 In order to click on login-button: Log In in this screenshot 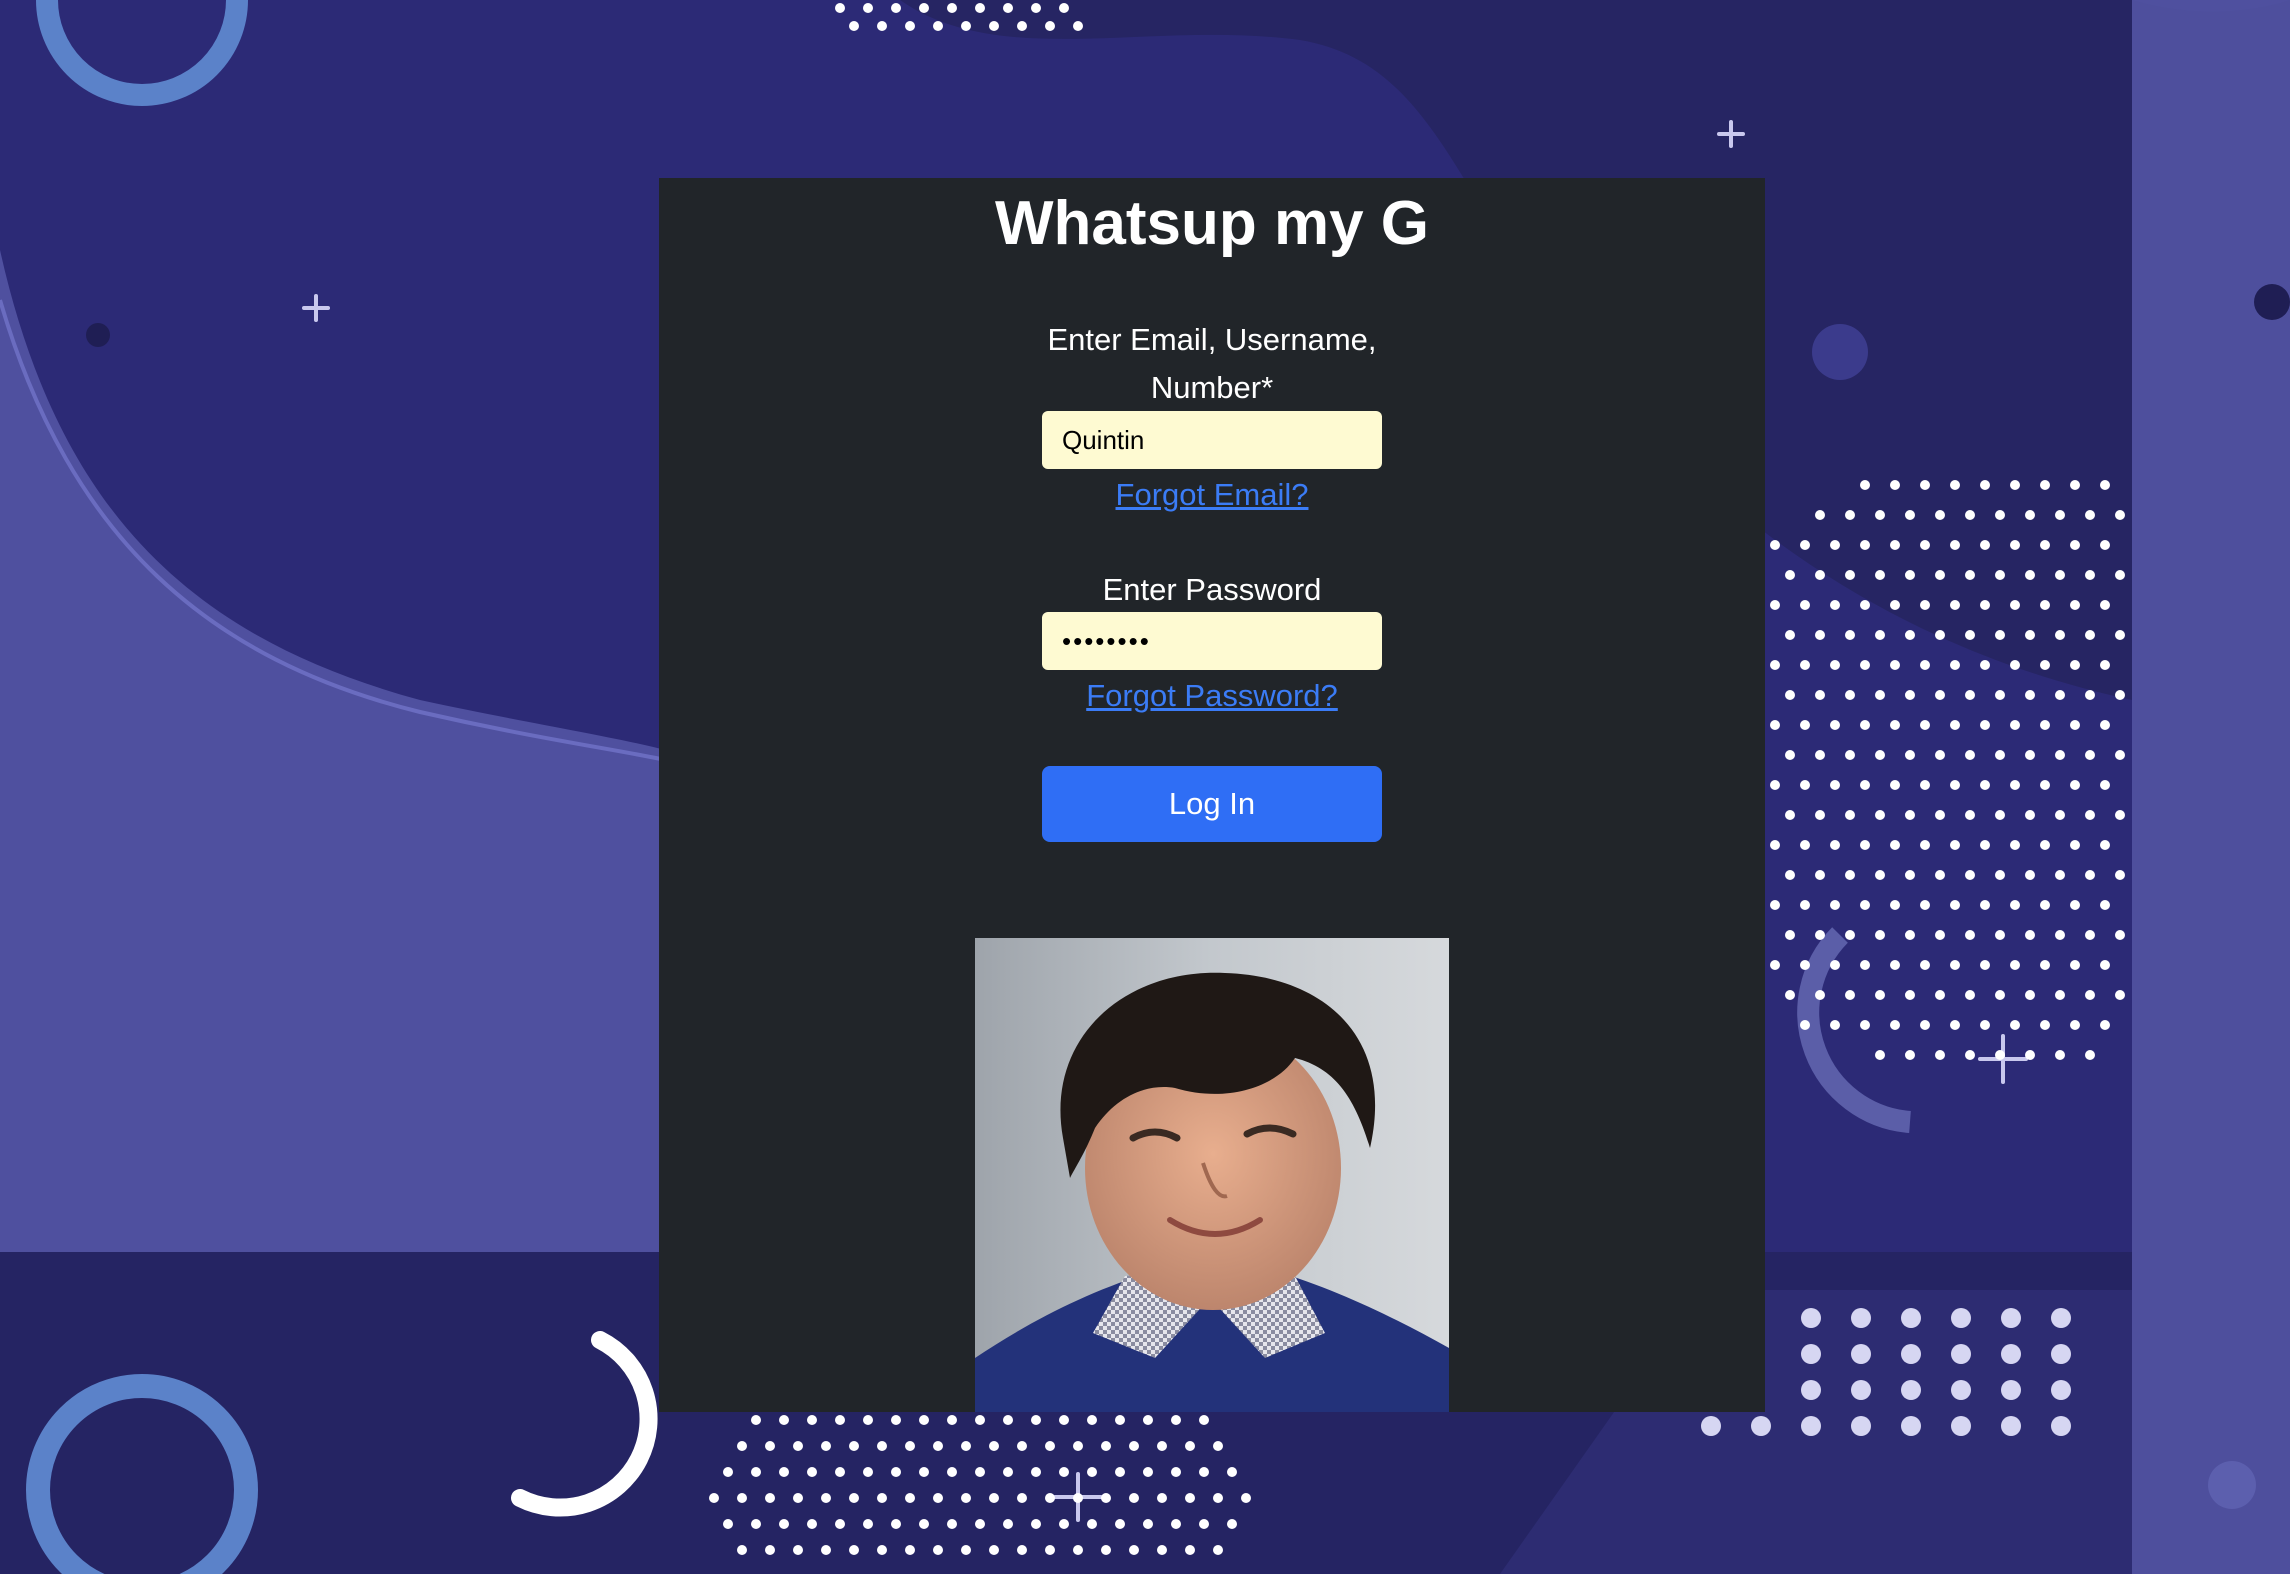, I will do `click(1212, 804)`.